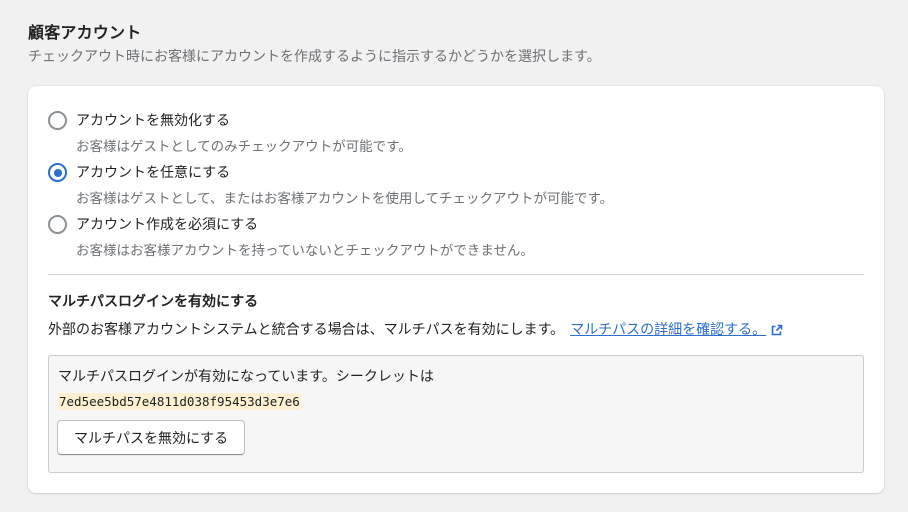 This screenshot has height=512, width=908. Describe the element at coordinates (179, 401) in the screenshot. I see `multipass-secret: 7ed5ee5bd57e4811d038f95453d3e7e6` at that location.